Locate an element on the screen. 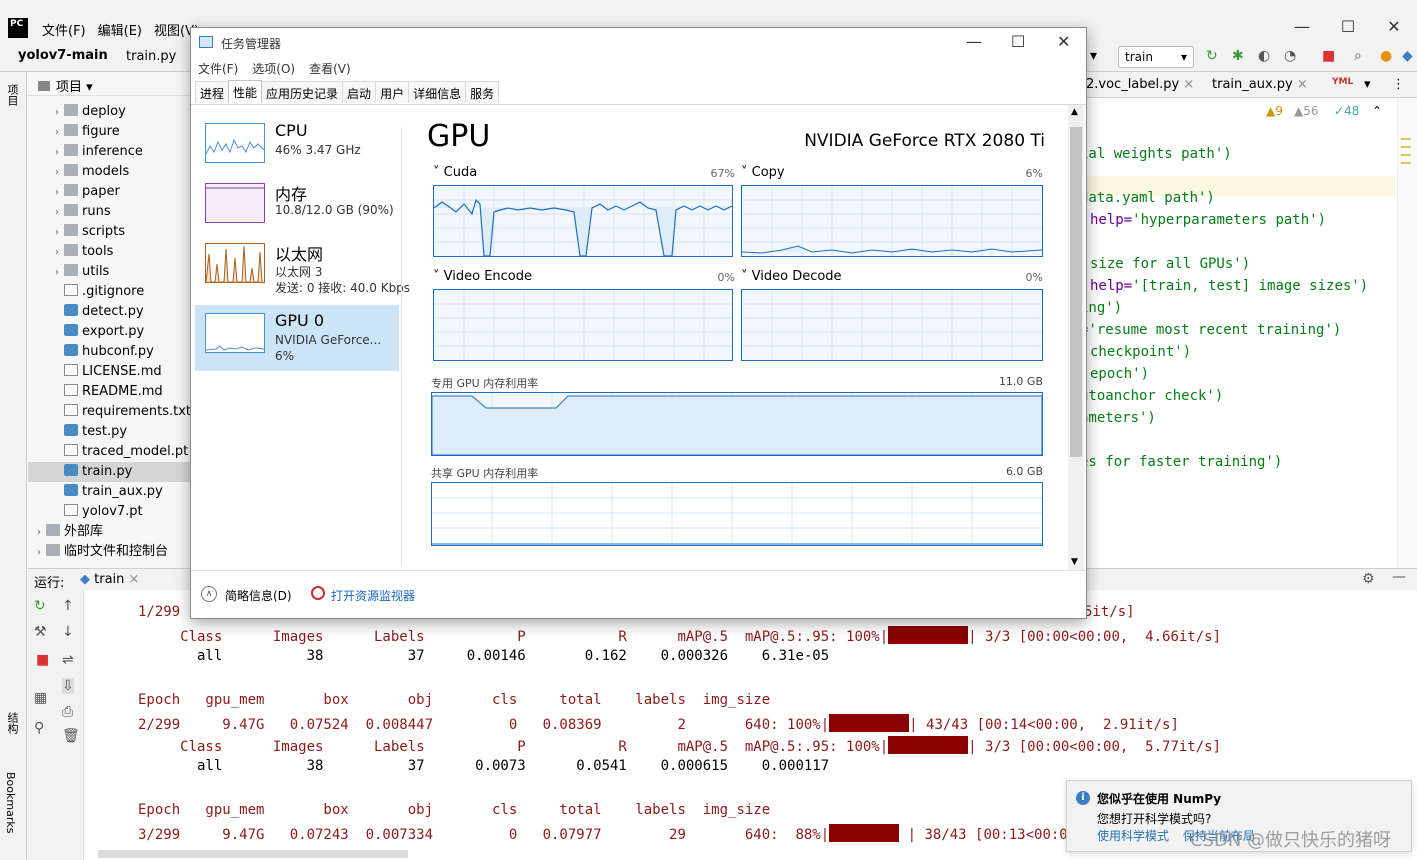 The width and height of the screenshot is (1417, 860). tree-item: train.py is located at coordinates (109, 472).